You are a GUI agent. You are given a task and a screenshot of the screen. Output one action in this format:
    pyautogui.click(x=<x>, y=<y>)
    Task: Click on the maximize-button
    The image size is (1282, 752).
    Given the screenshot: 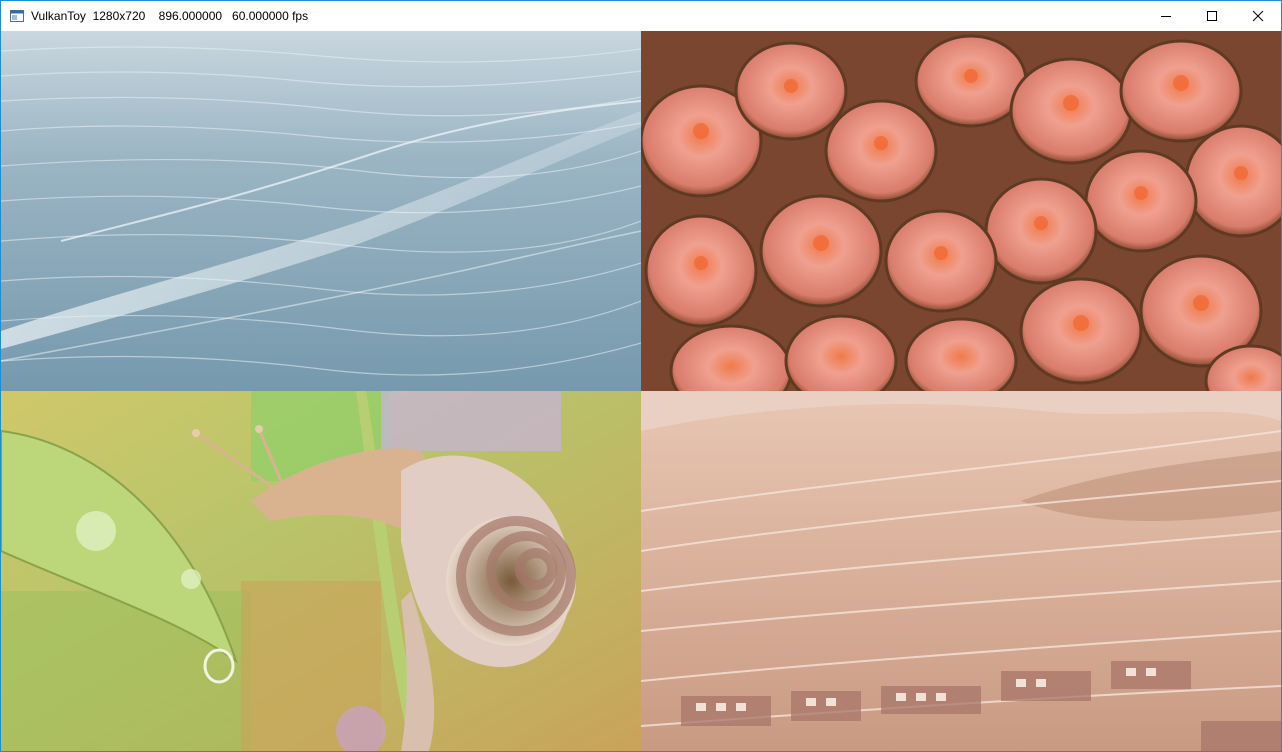 What is the action you would take?
    pyautogui.click(x=1212, y=16)
    